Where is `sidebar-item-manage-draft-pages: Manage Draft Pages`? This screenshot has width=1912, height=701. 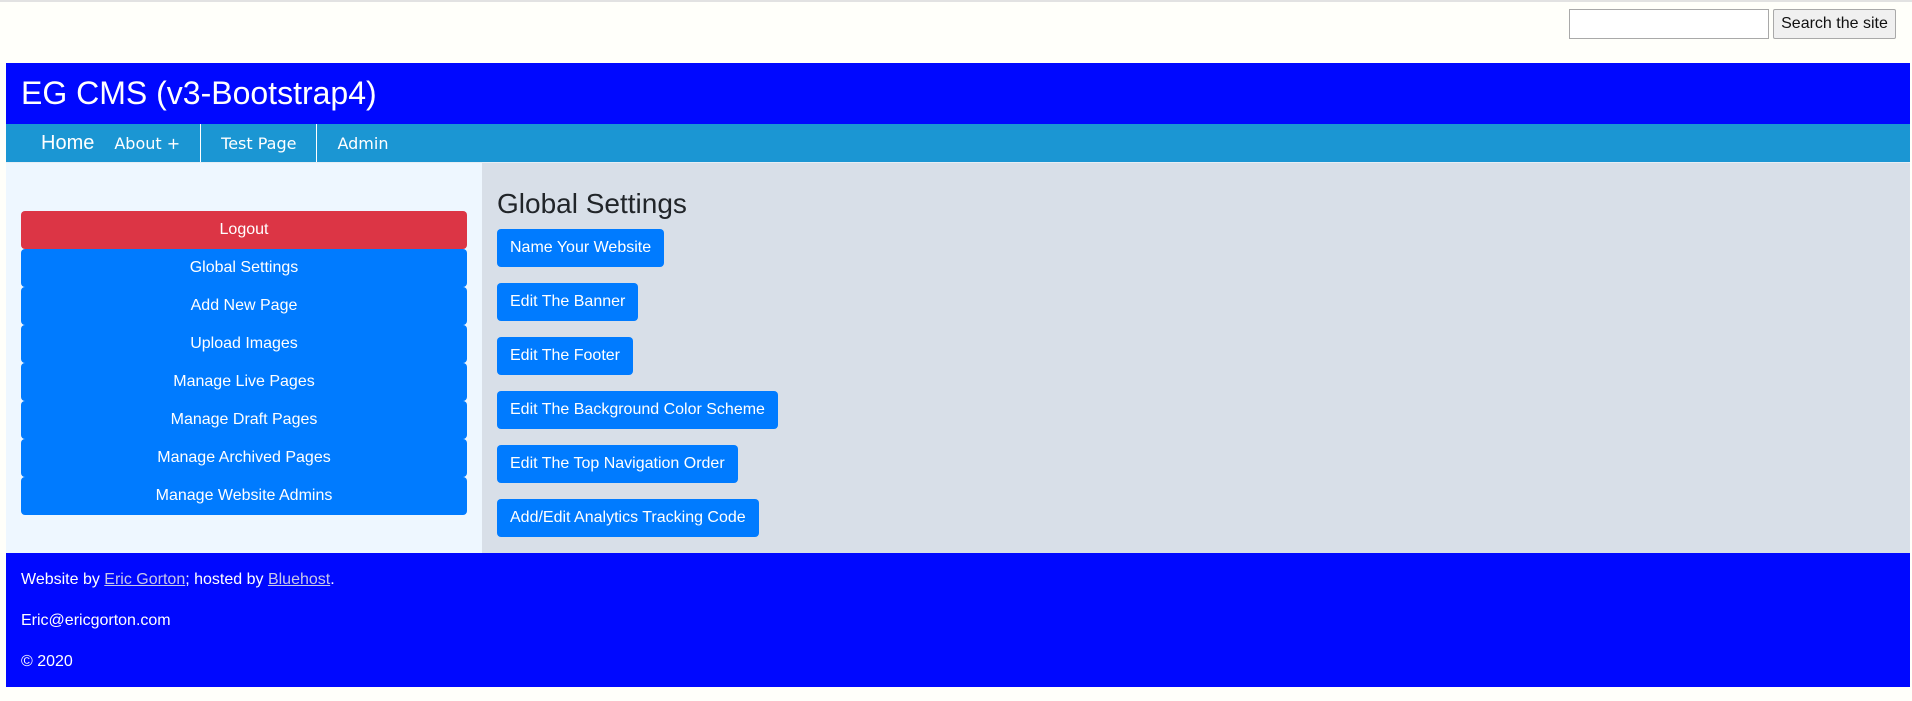
sidebar-item-manage-draft-pages: Manage Draft Pages is located at coordinates (244, 420).